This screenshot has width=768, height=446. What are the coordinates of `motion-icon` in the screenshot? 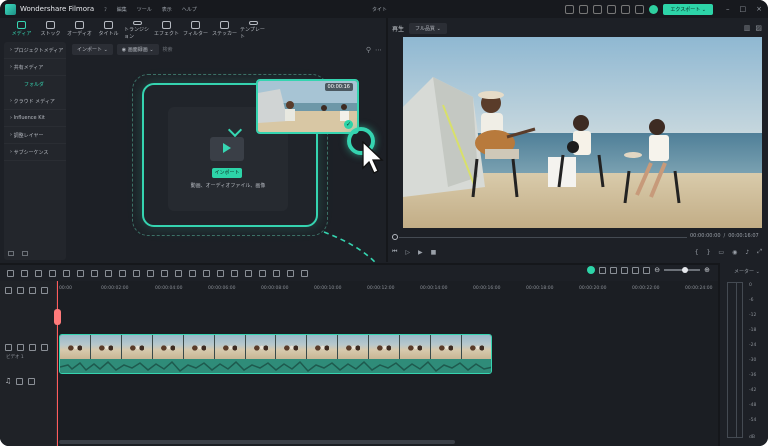 It's located at (248, 273).